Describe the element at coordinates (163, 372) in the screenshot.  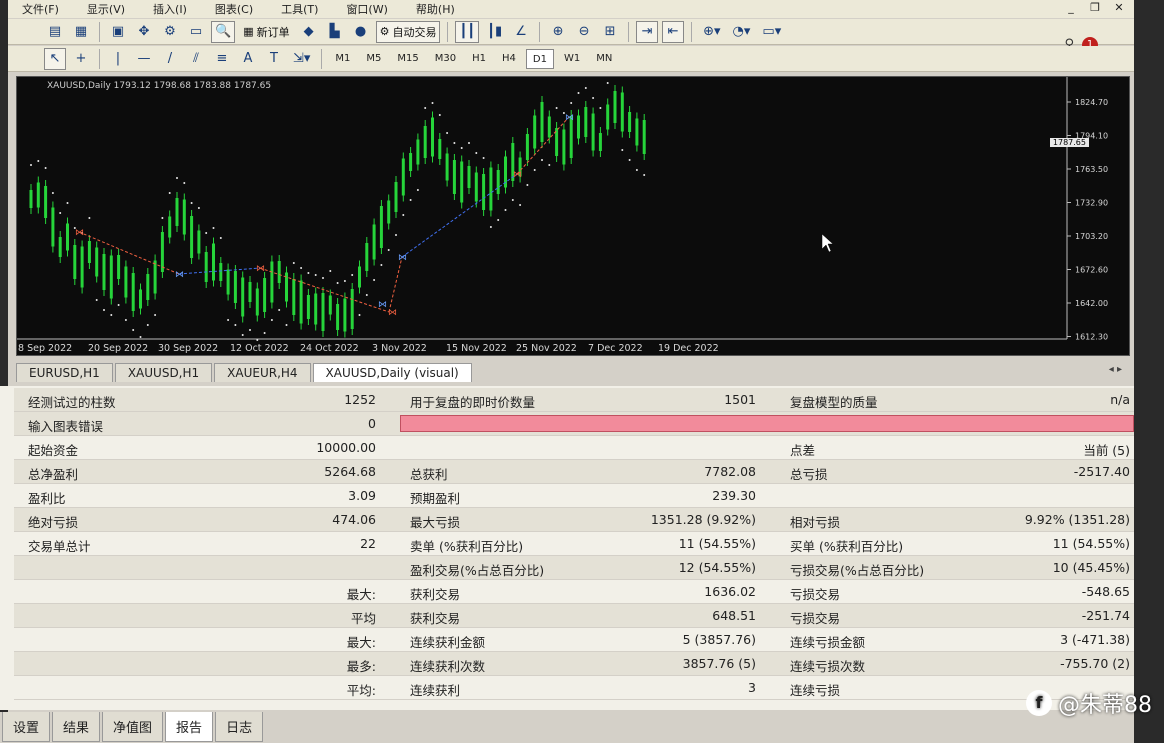
I see `chart-tab-xauusd-h1: XAUUSD,H1` at that location.